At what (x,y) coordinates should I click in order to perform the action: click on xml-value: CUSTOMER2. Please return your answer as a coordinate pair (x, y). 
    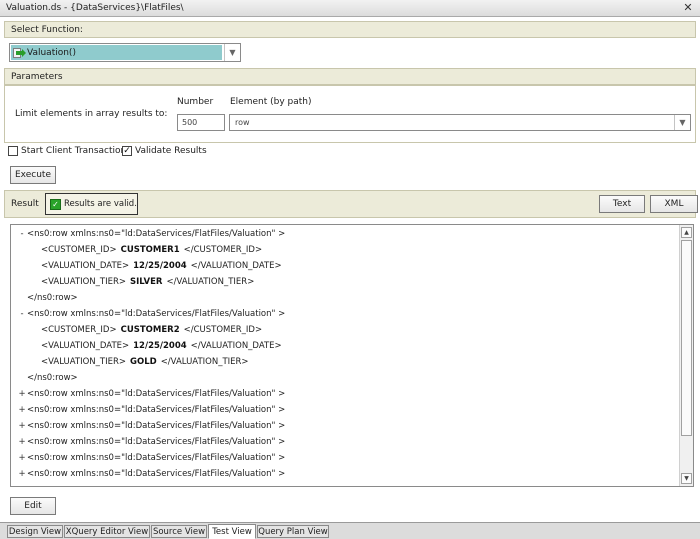
    Looking at the image, I should click on (150, 330).